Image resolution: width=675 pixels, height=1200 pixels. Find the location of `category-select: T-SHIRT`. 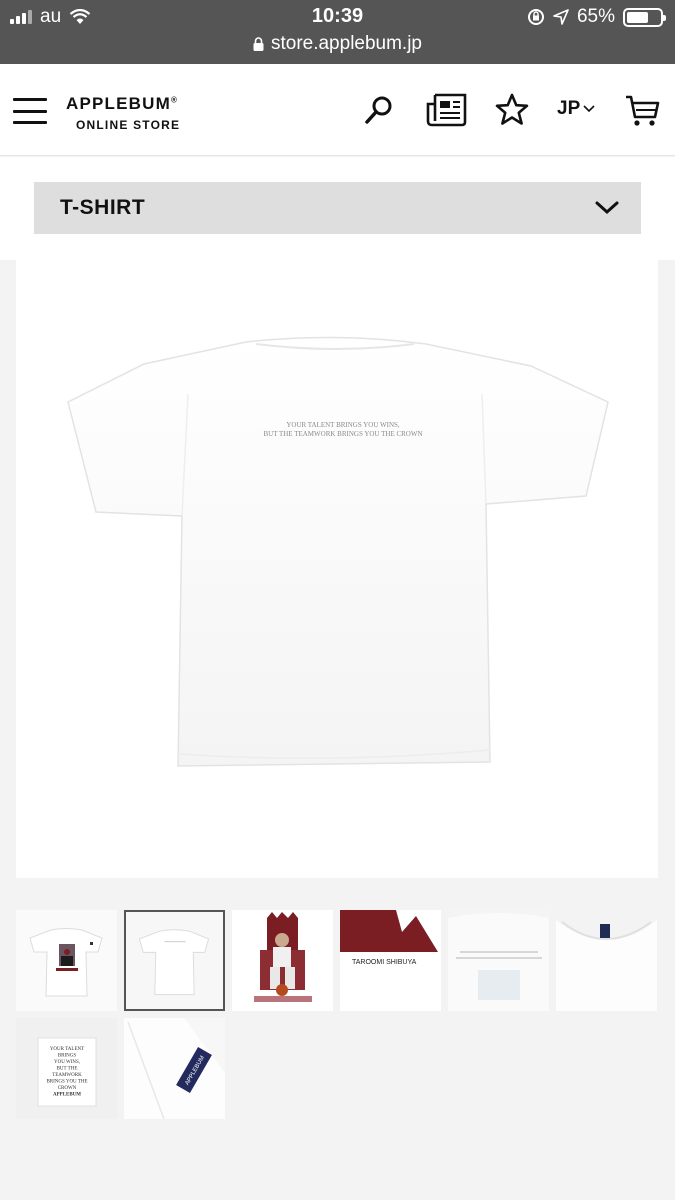

category-select: T-SHIRT is located at coordinates (337, 208).